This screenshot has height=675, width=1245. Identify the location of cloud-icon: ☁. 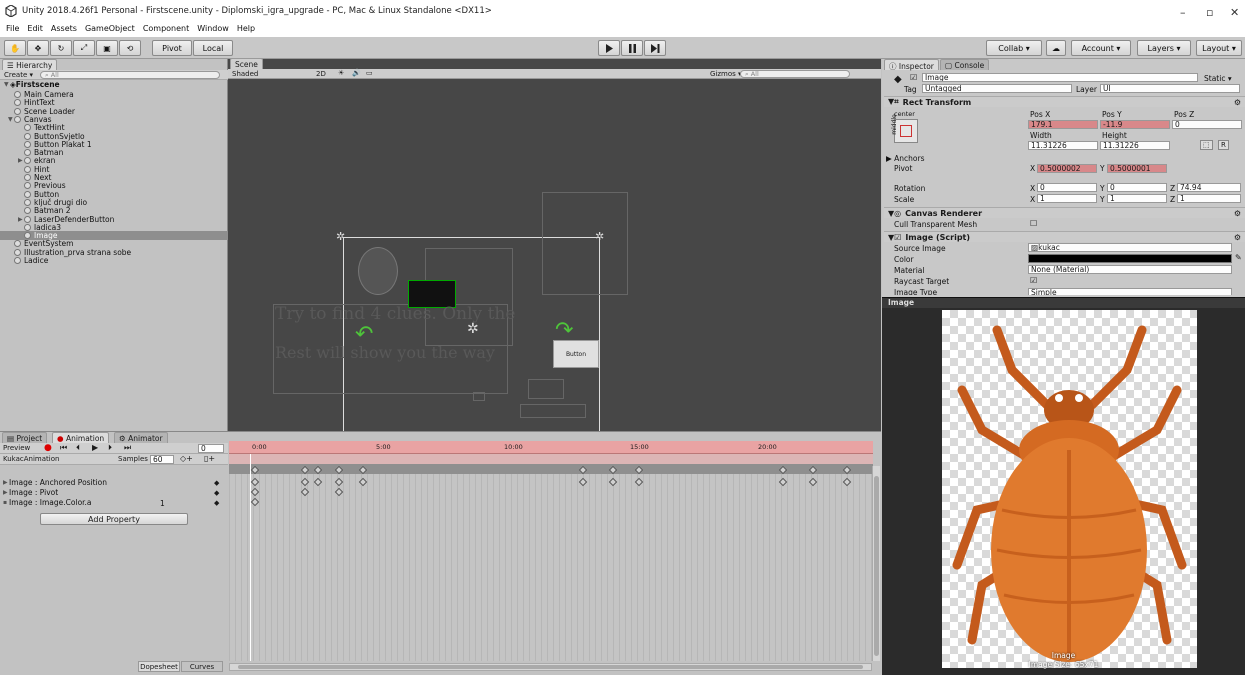
(1056, 48).